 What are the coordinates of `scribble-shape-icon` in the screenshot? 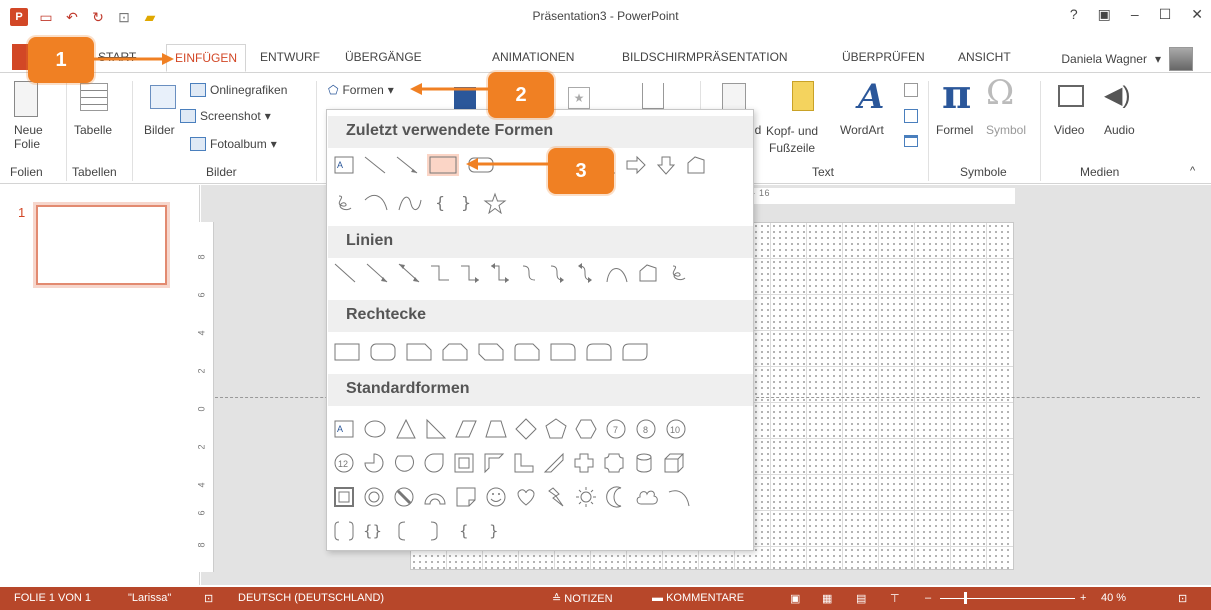 It's located at (678, 273).